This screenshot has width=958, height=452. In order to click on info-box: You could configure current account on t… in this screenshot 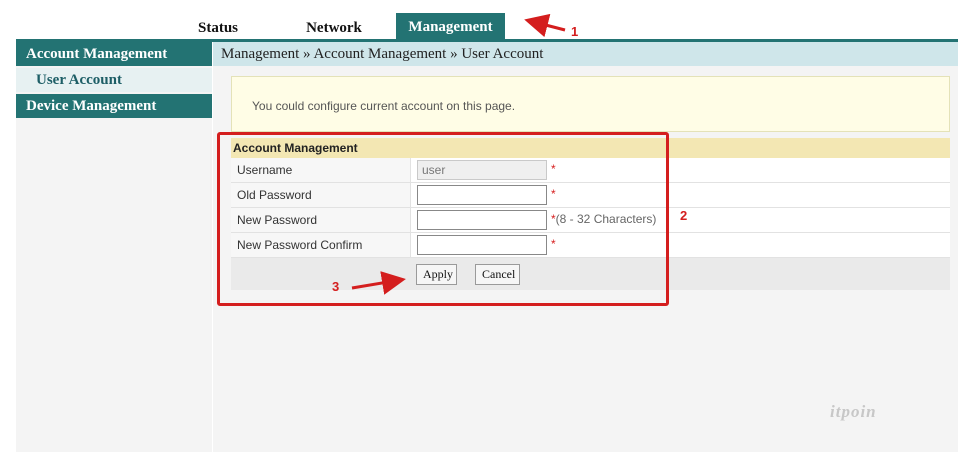, I will do `click(590, 104)`.